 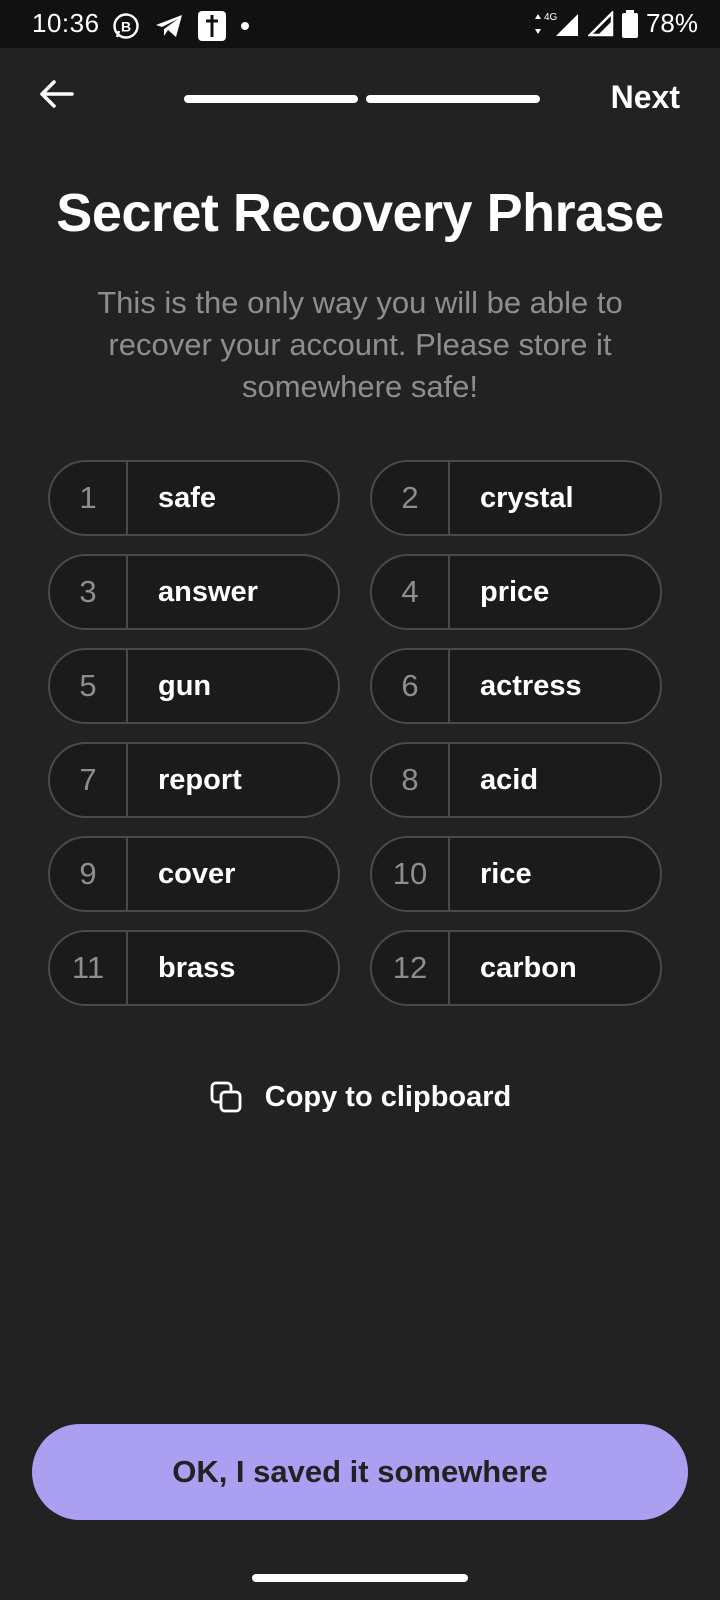 What do you see at coordinates (169, 26) in the screenshot?
I see `telegram-icon` at bounding box center [169, 26].